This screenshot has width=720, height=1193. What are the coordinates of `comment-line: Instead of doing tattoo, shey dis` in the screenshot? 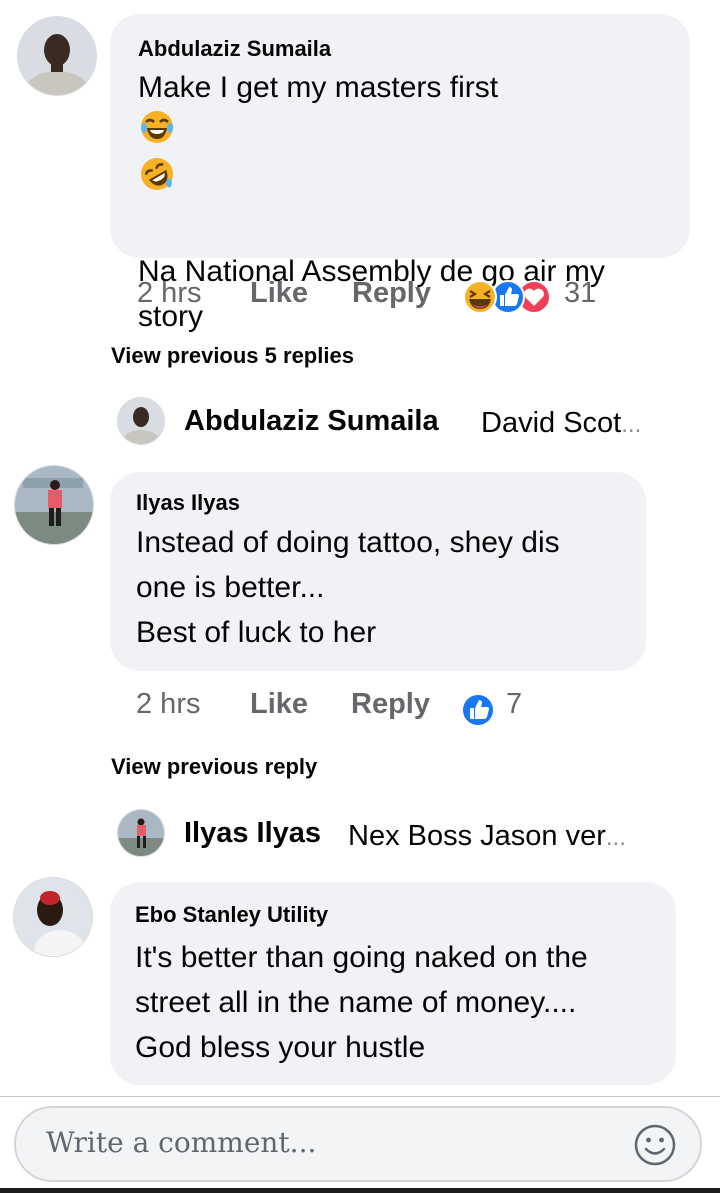 It's located at (348, 542).